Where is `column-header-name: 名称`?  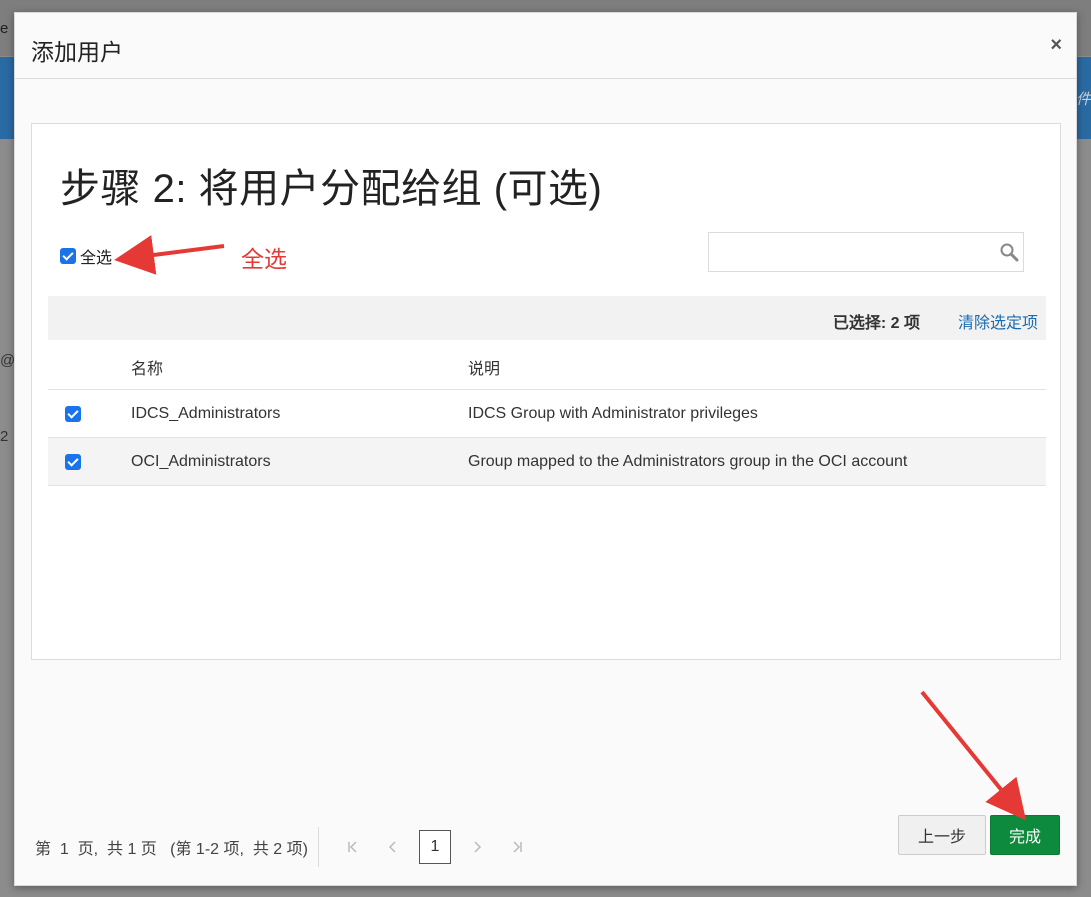 column-header-name: 名称 is located at coordinates (147, 367).